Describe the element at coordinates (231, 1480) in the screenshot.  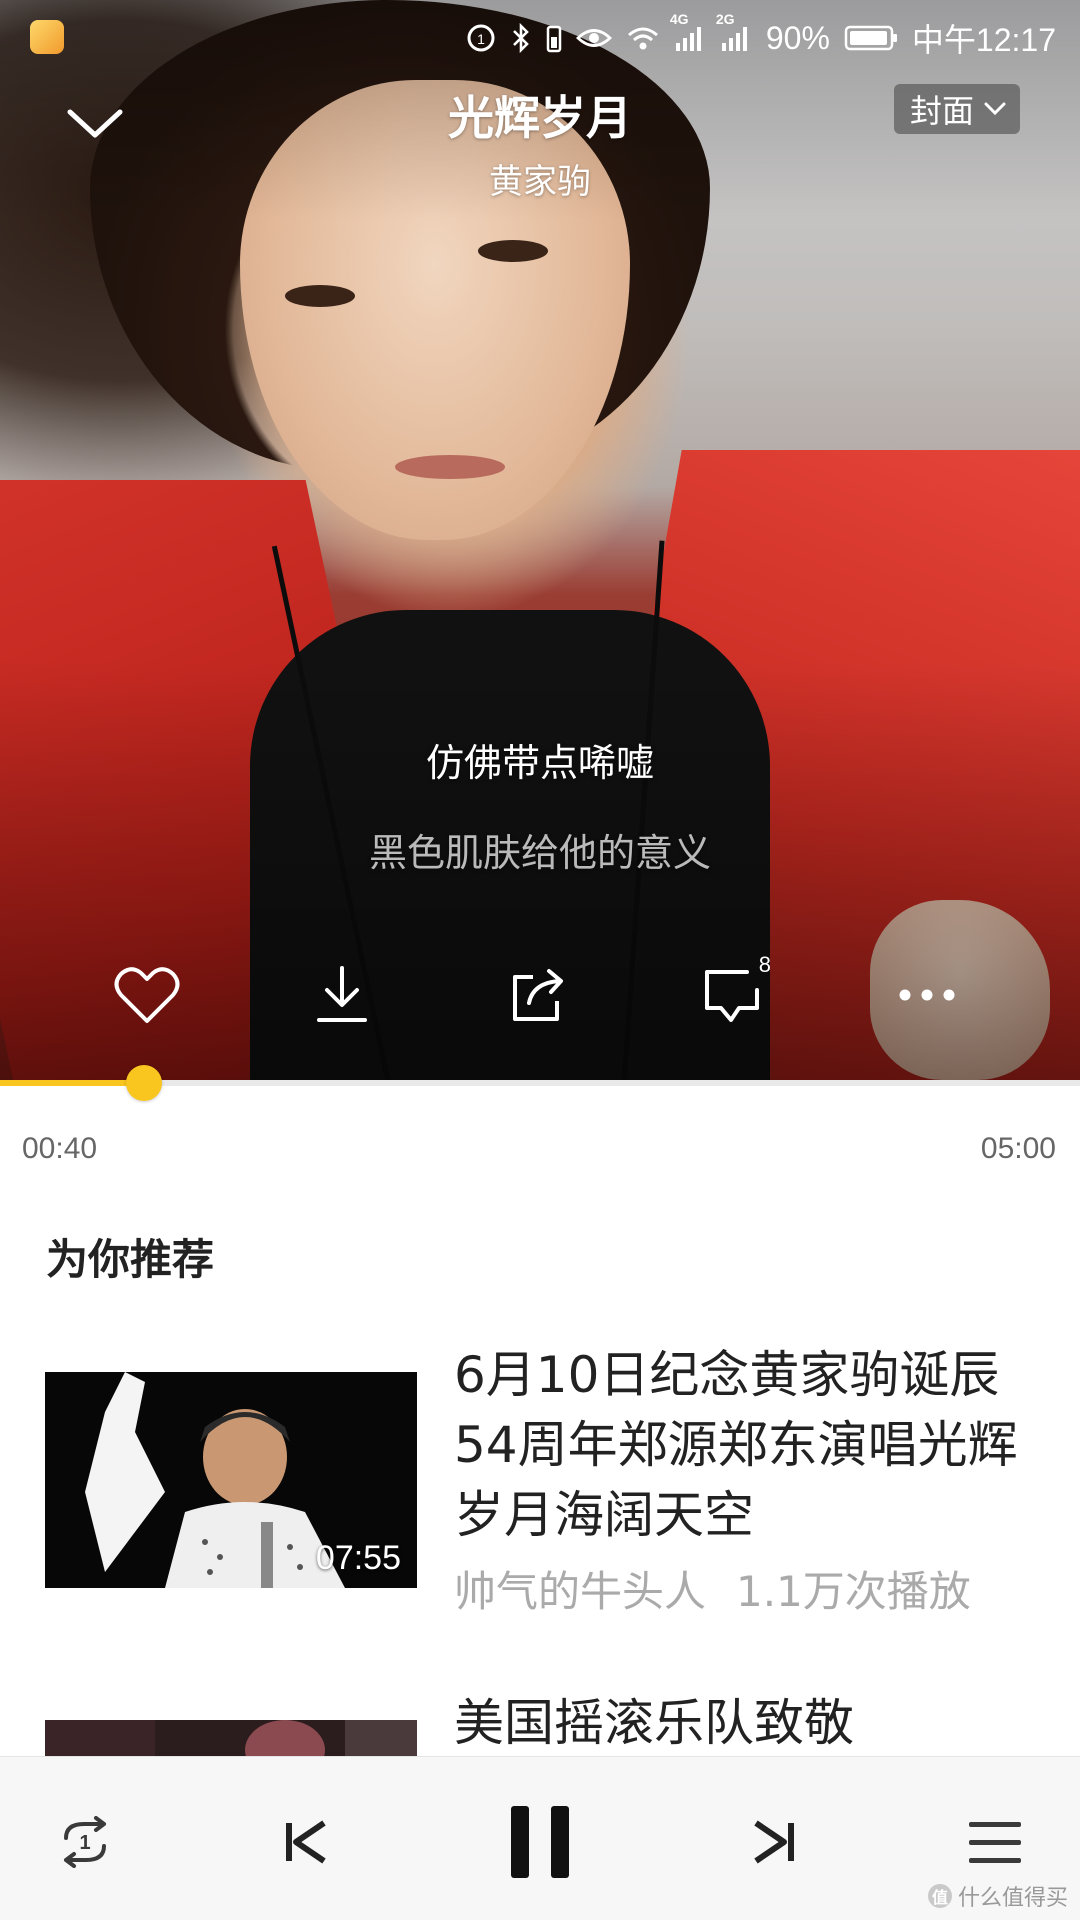
I see `video-thumbnail: 07:55` at that location.